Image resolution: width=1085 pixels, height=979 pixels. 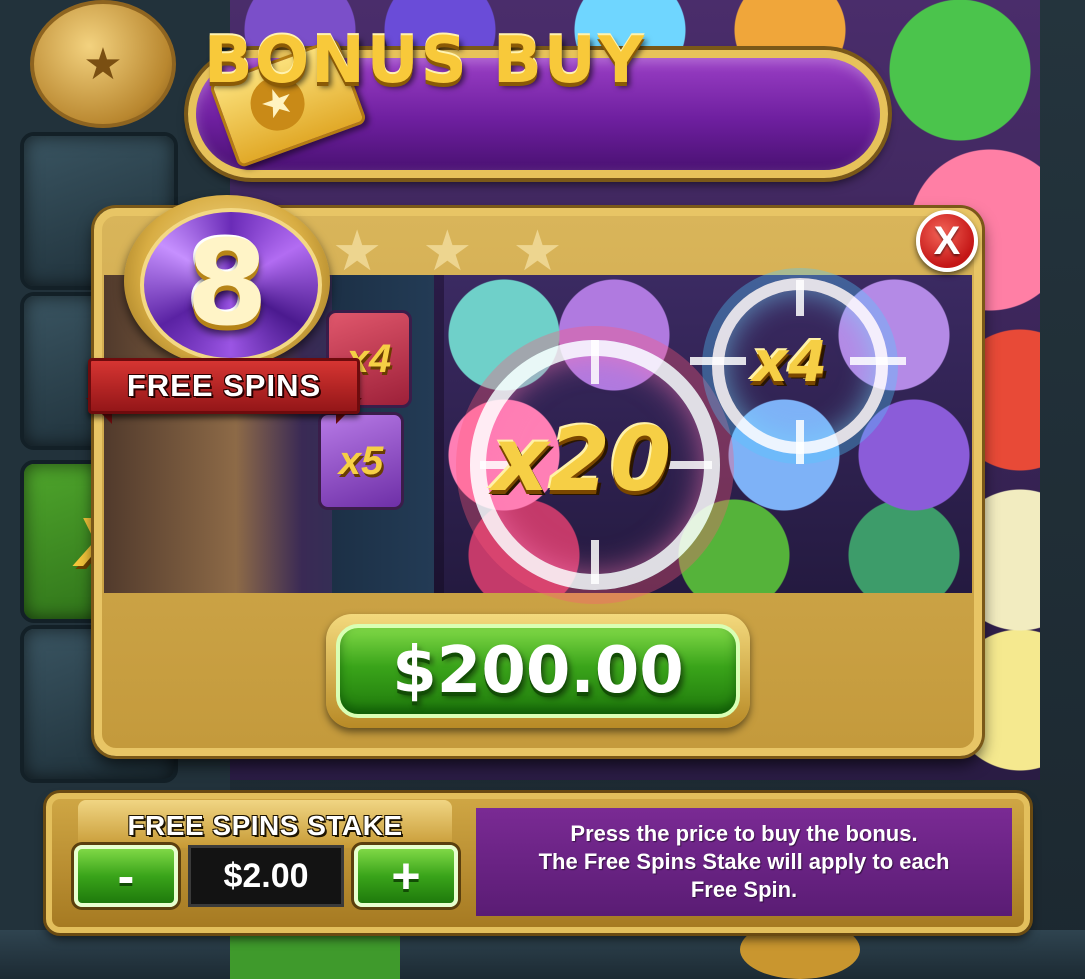 What do you see at coordinates (103, 64) in the screenshot?
I see `star-coin-icon: ★` at bounding box center [103, 64].